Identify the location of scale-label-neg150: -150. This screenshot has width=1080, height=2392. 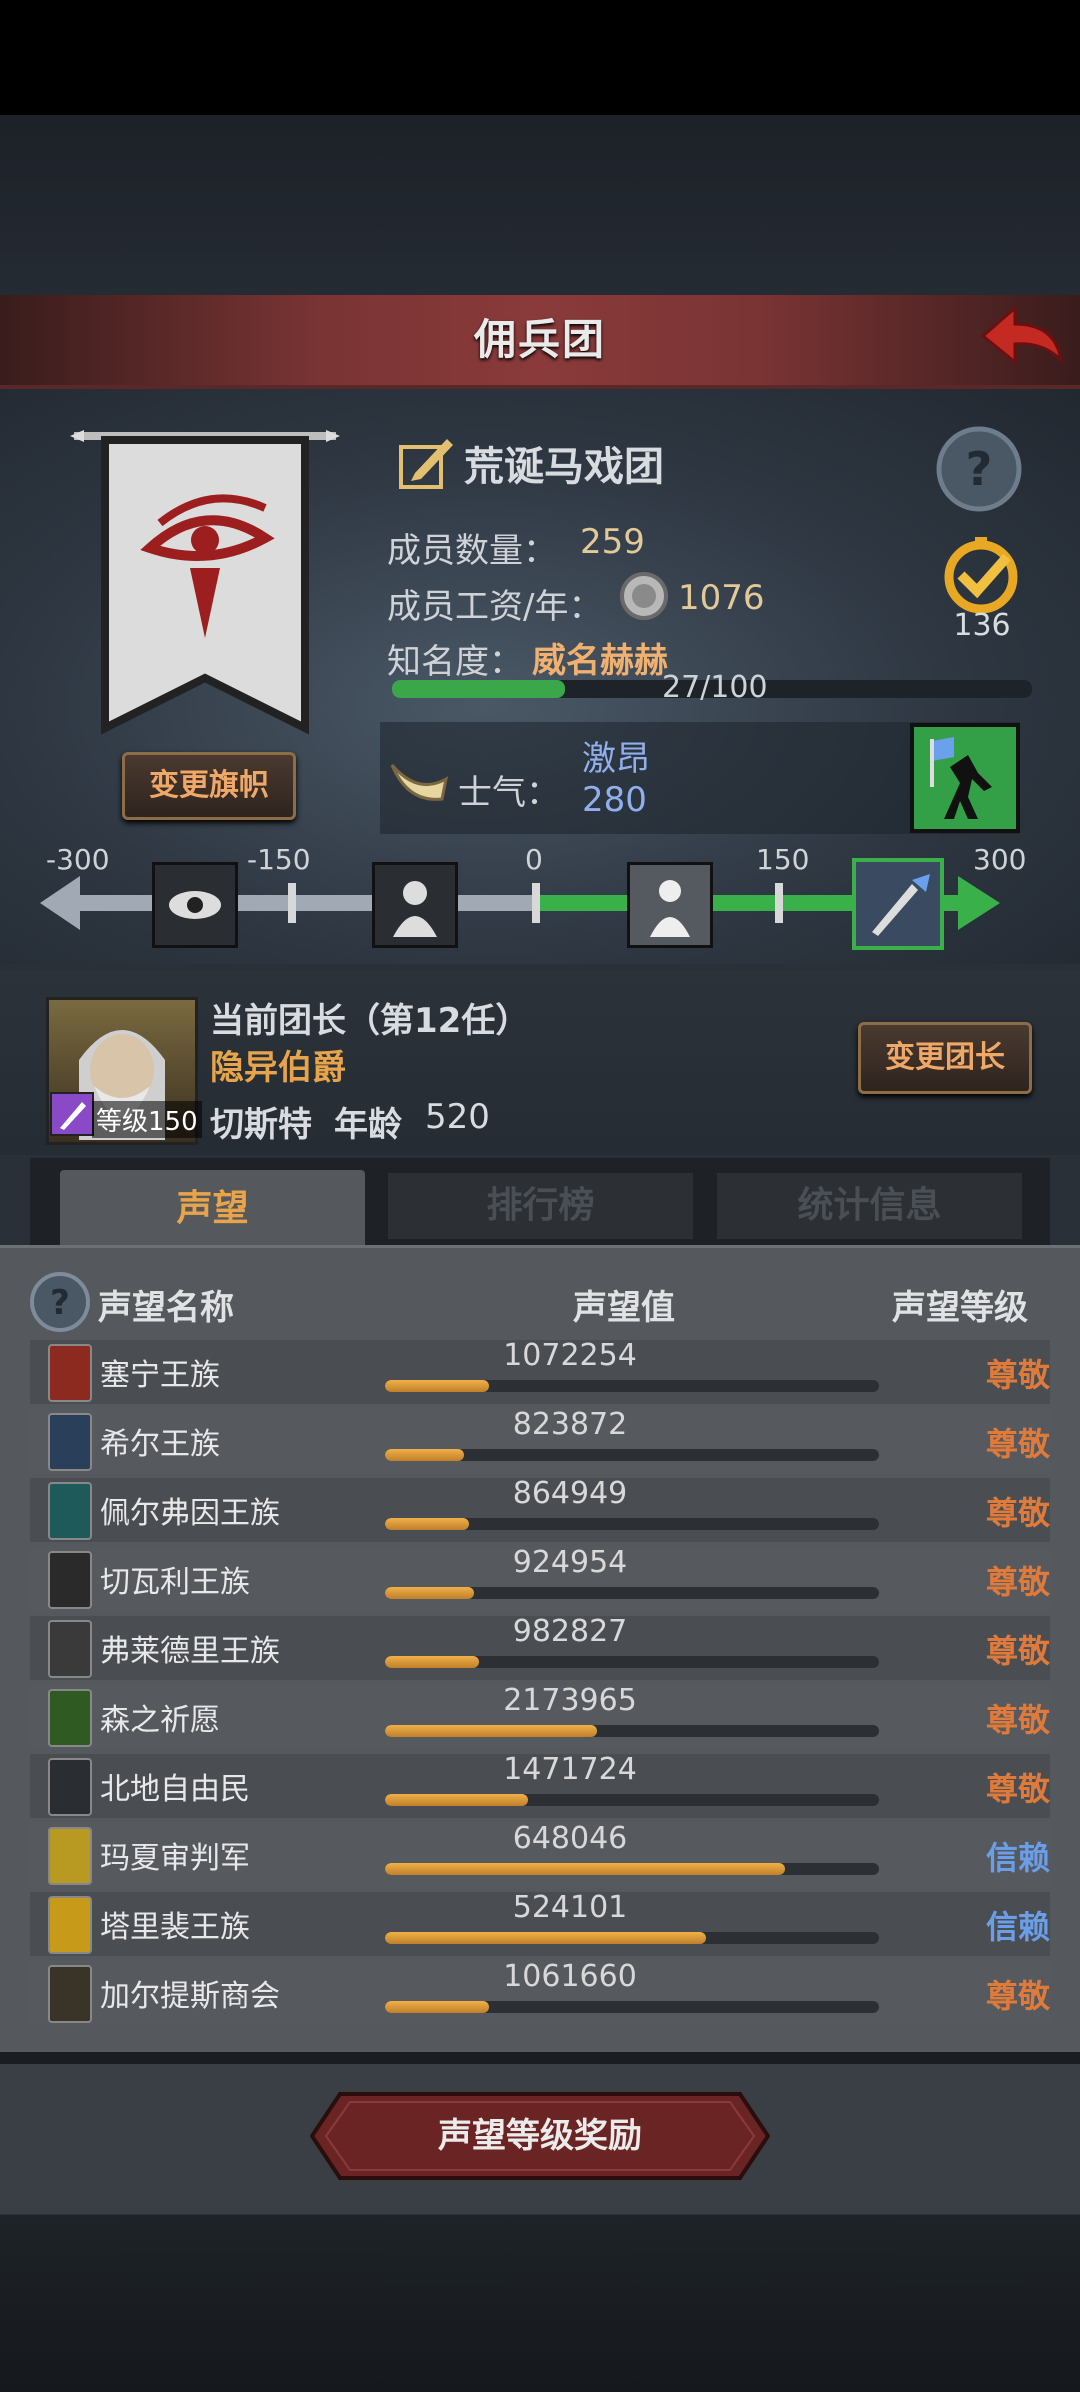
(279, 859).